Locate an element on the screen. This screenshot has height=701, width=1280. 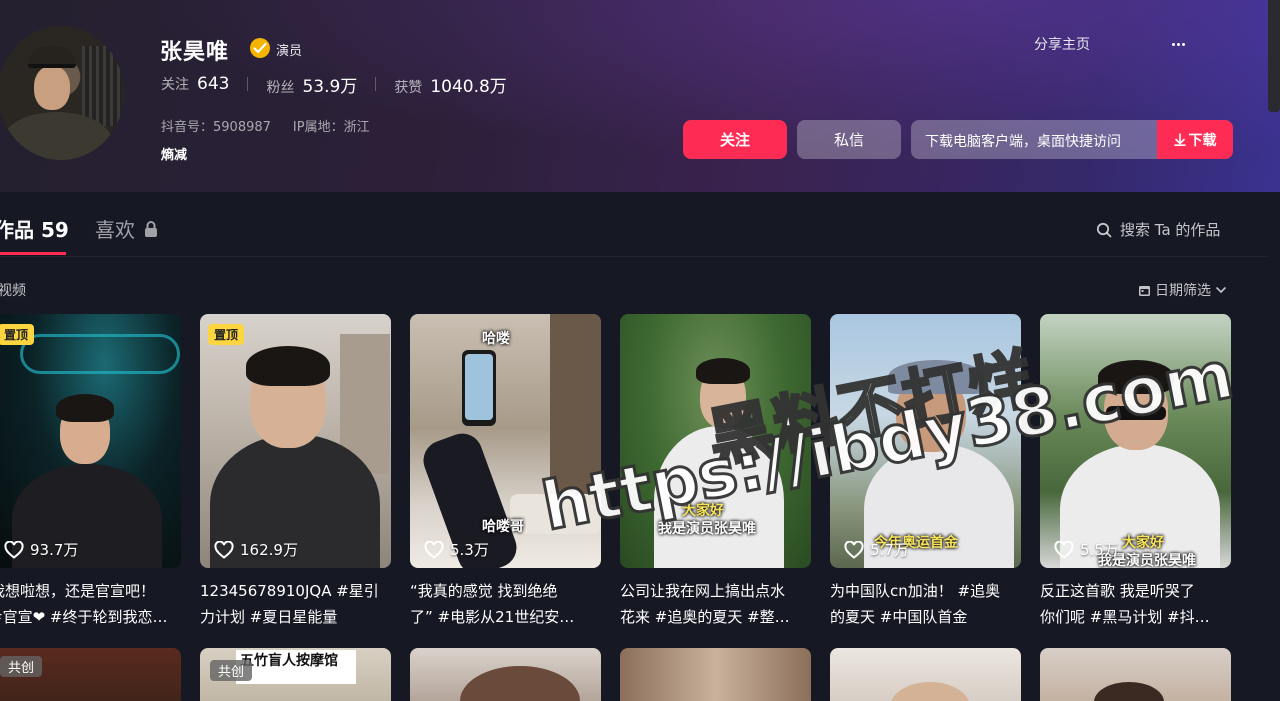
video-overlay-caption: 哈喽 is located at coordinates (496, 339).